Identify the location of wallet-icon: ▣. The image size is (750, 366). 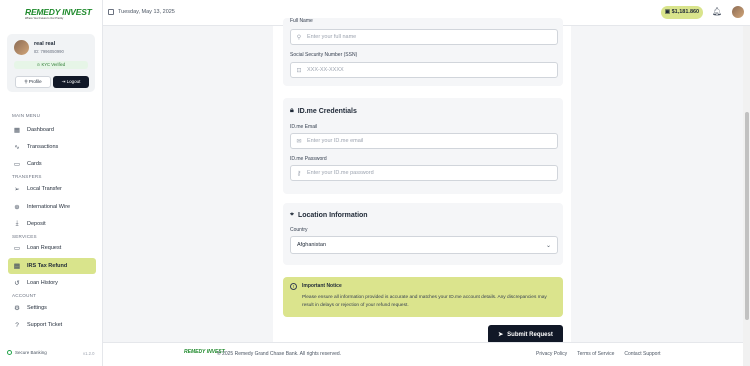
(668, 12).